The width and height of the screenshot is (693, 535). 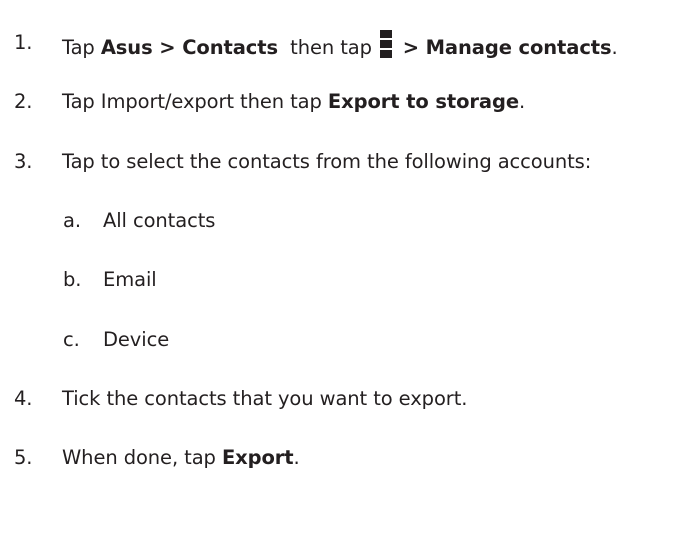 I want to click on substep-text: Device, so click(x=136, y=339).